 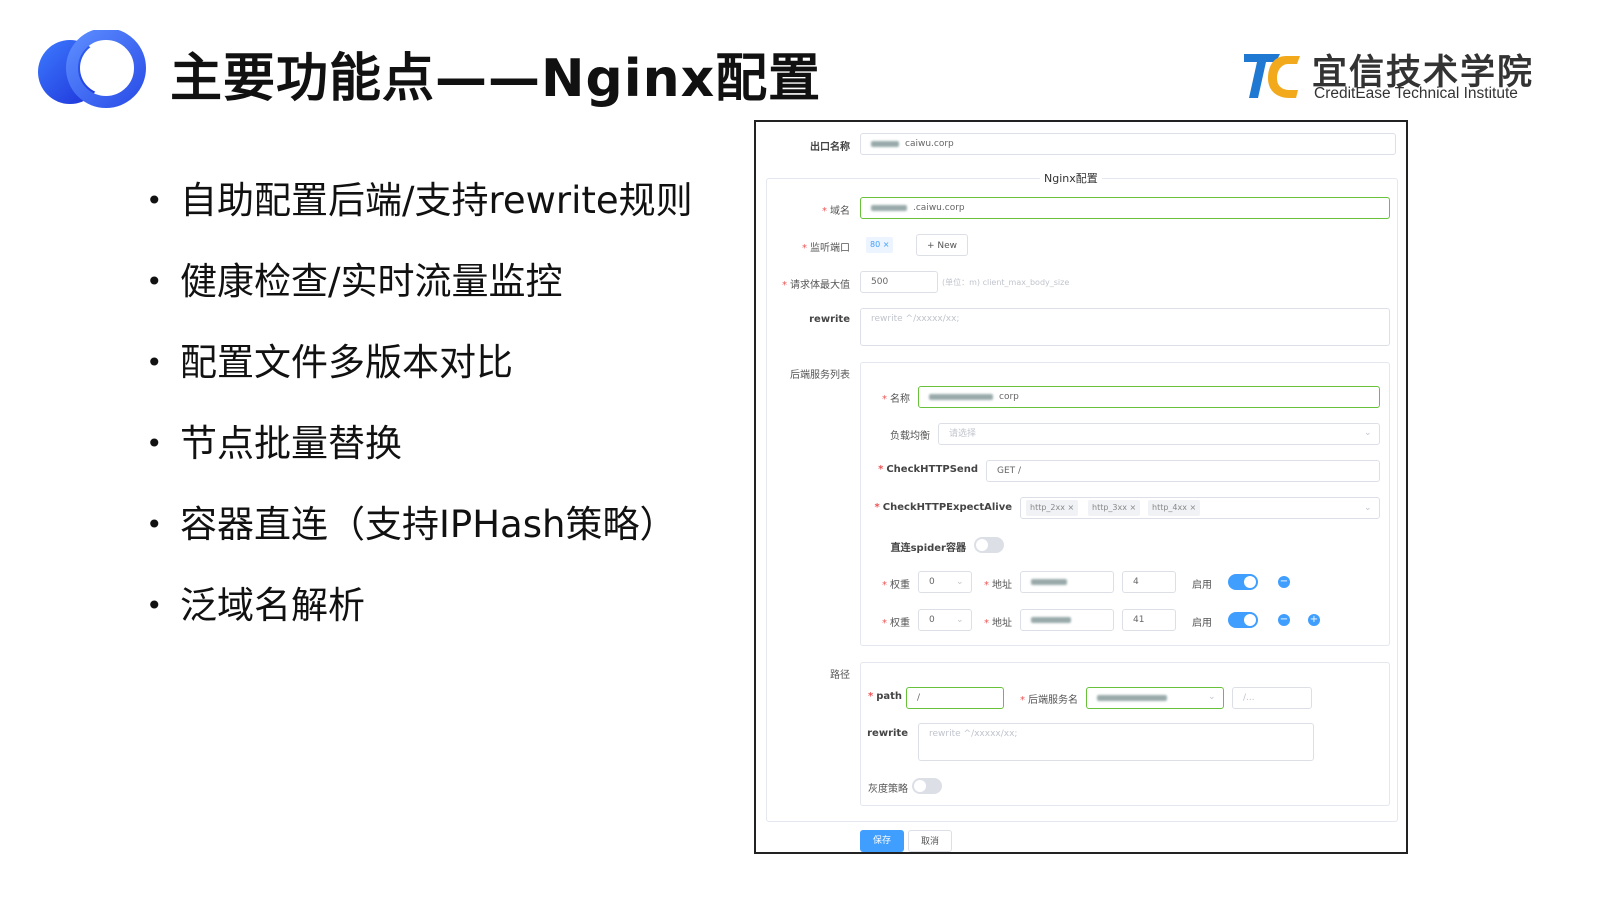 What do you see at coordinates (1149, 397) in the screenshot?
I see `backend-name-input: corp` at bounding box center [1149, 397].